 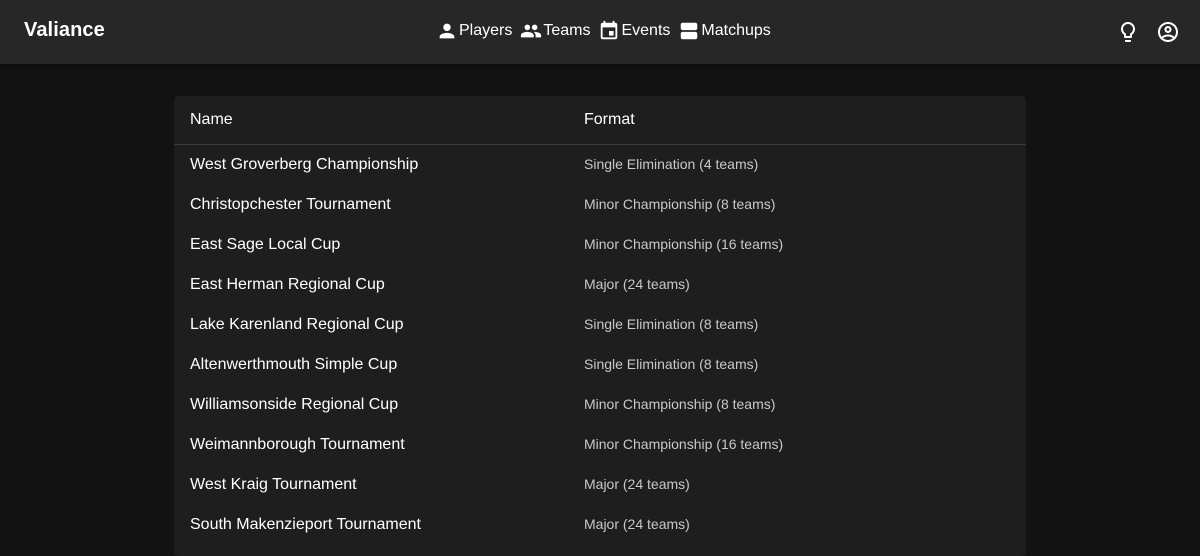 I want to click on nav-item-label: Players, so click(x=486, y=30).